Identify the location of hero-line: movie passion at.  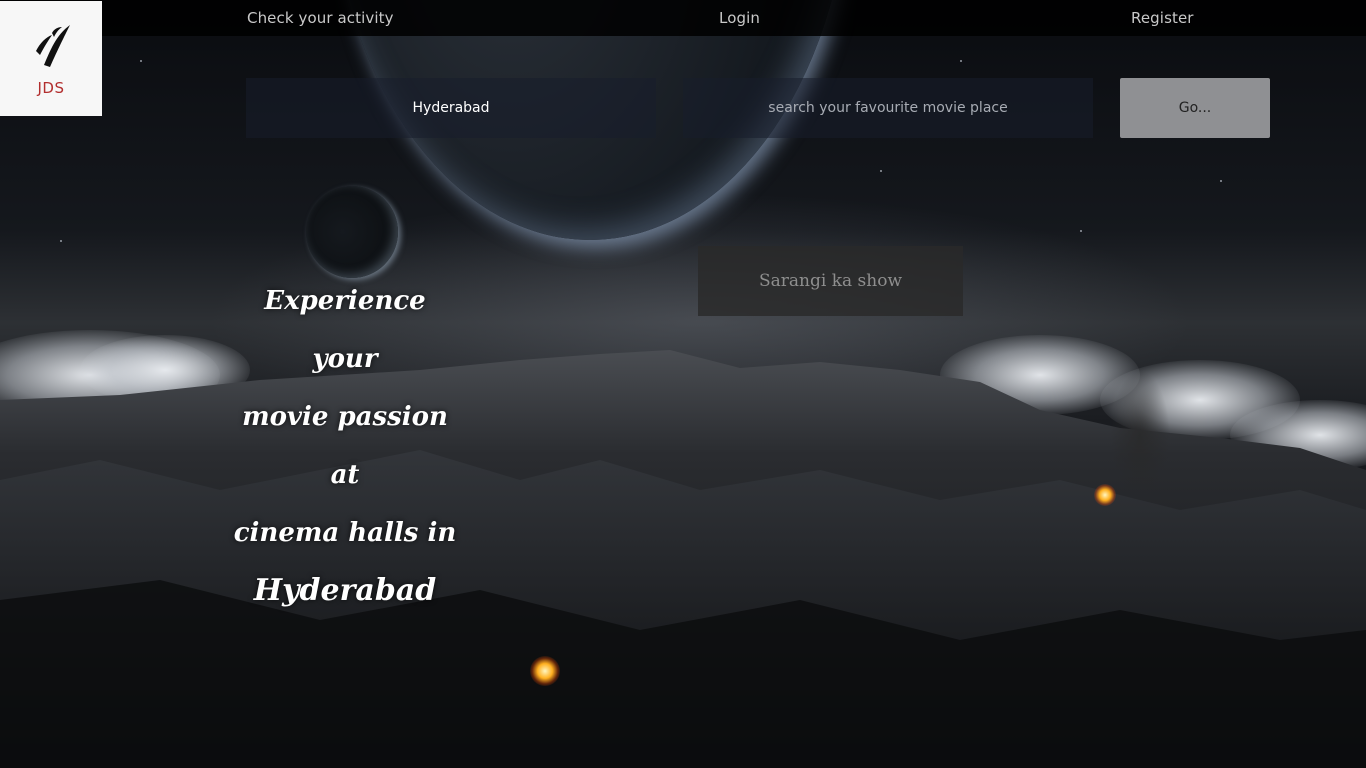
(345, 446).